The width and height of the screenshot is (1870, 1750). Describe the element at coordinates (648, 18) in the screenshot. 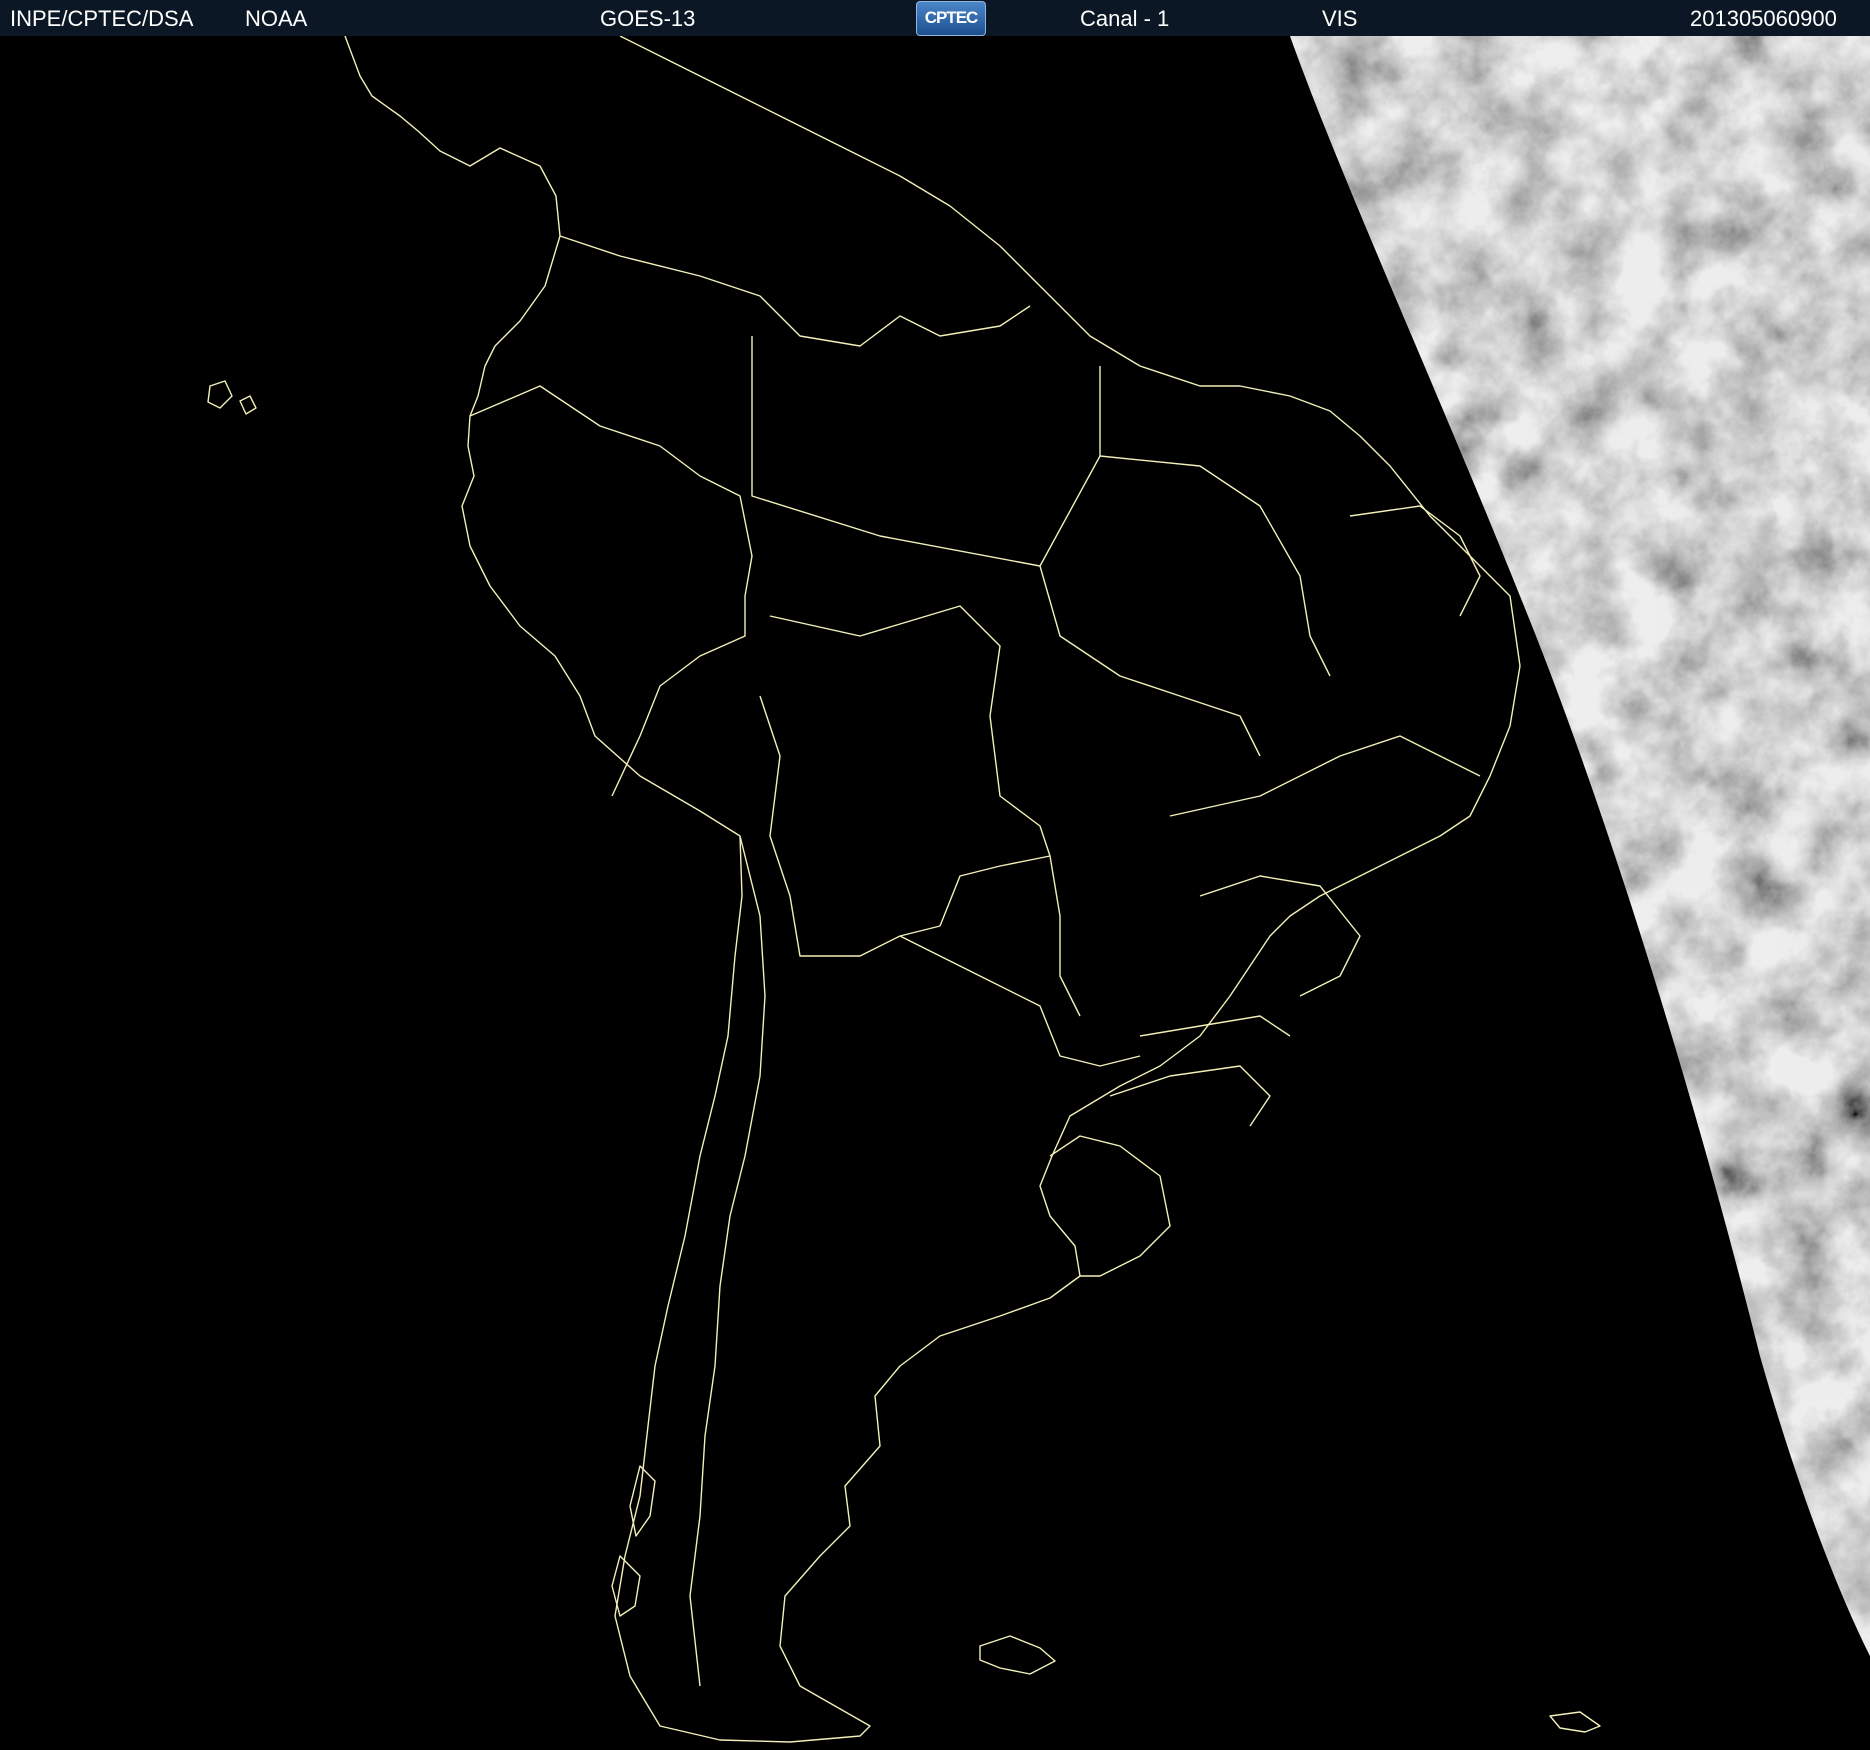

I see `satellite-label: GOES-13` at that location.